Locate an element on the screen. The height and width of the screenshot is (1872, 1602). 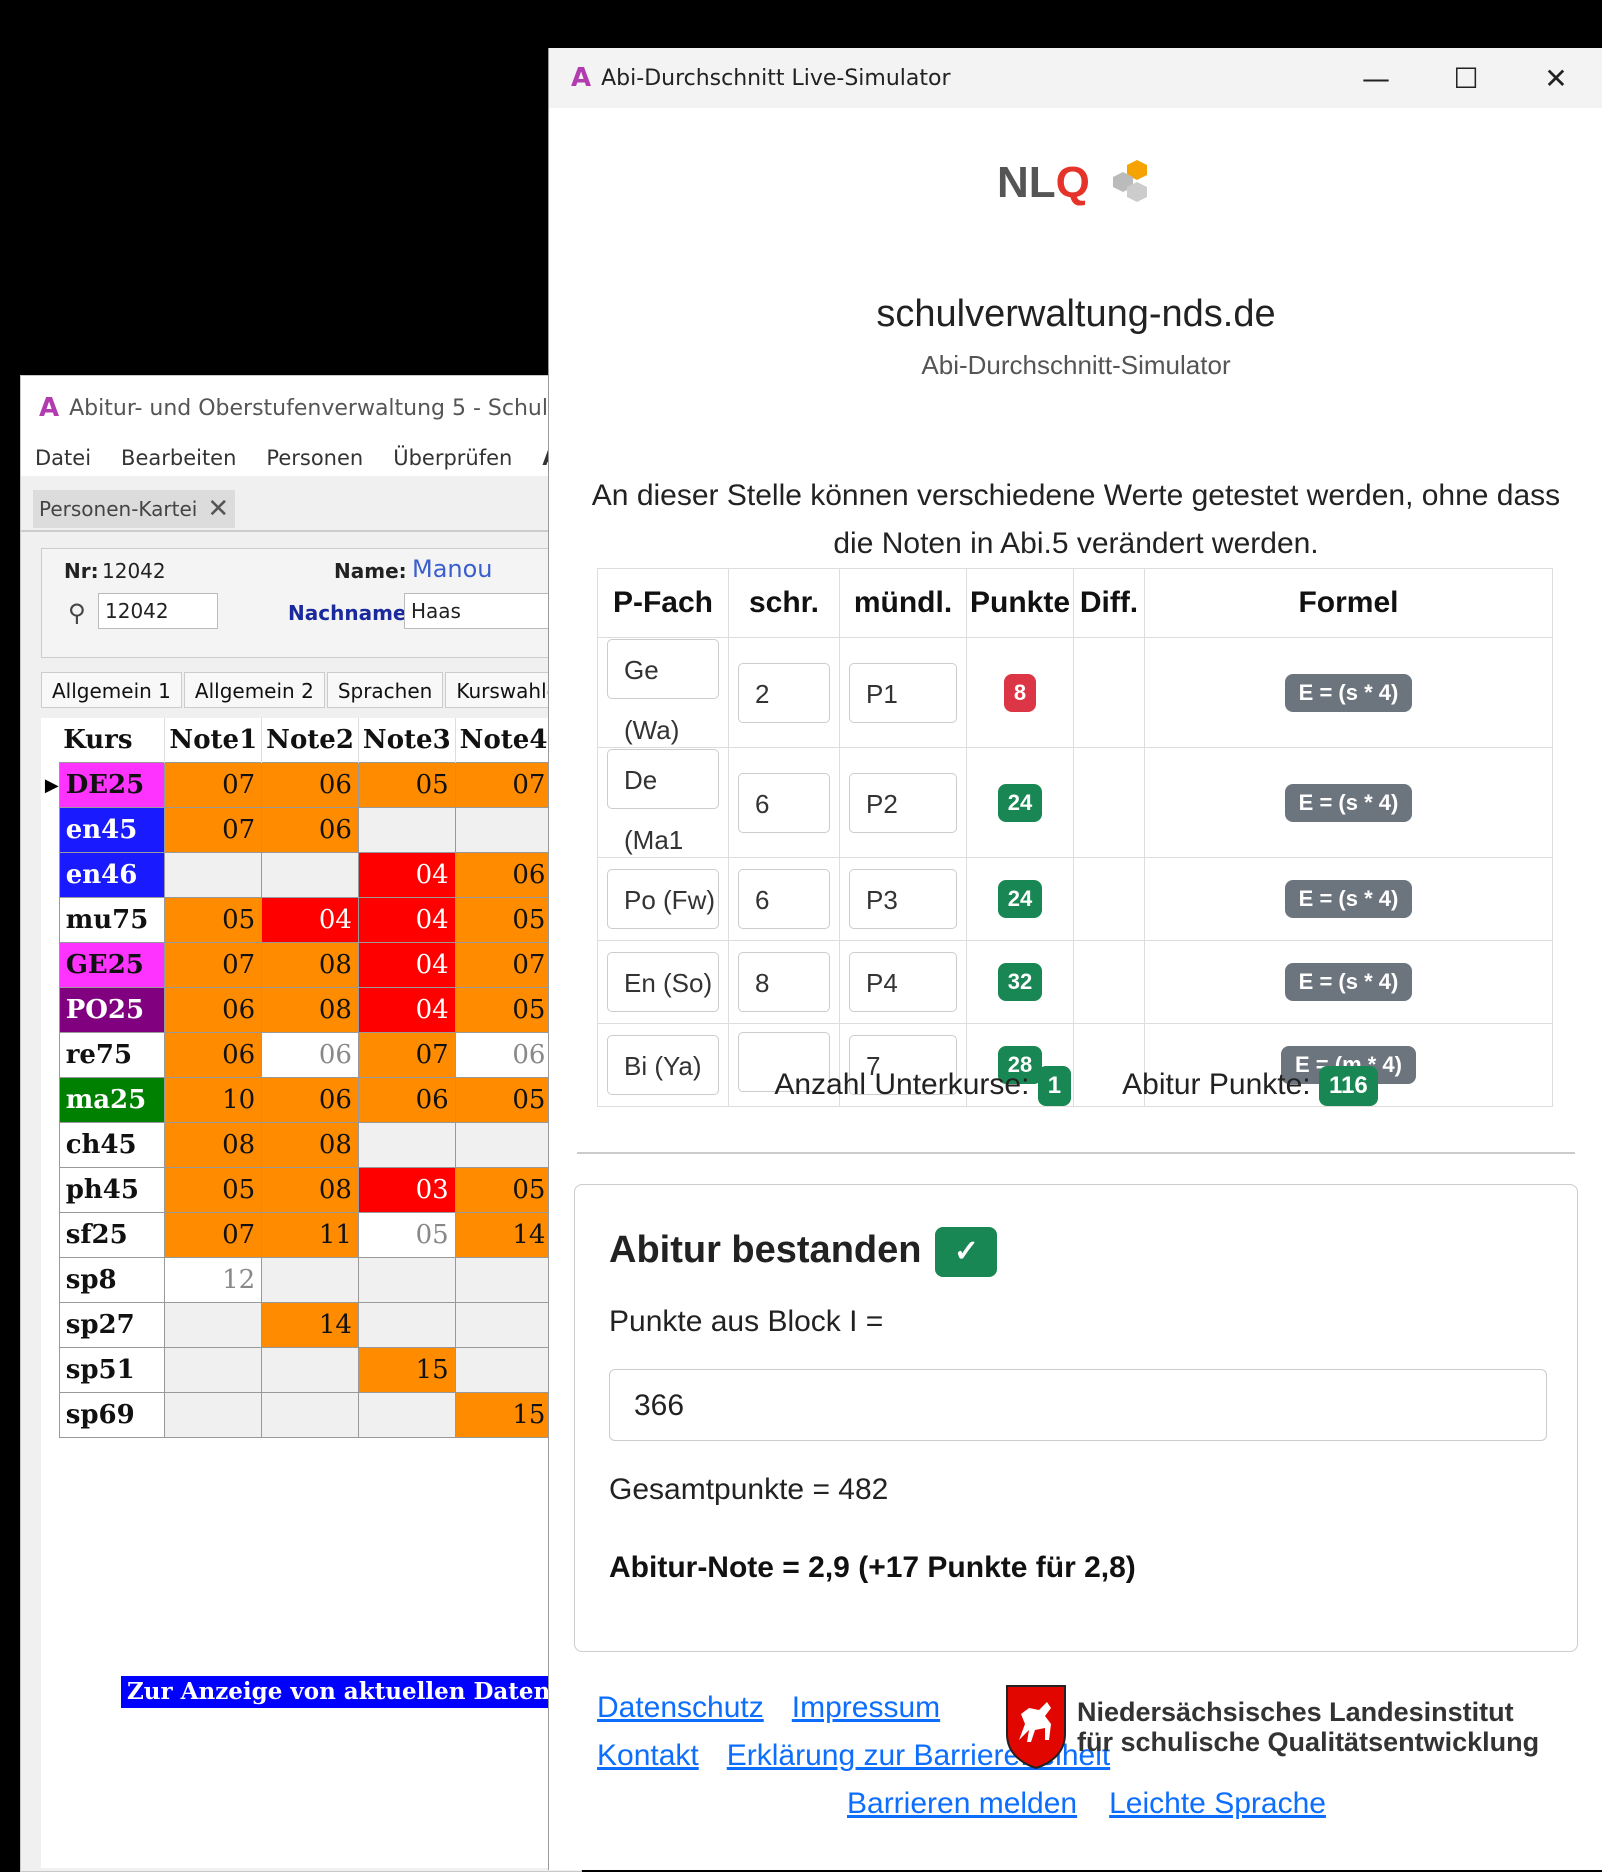
subtab-allgemein-2: Allgemein 2 is located at coordinates (254, 690).